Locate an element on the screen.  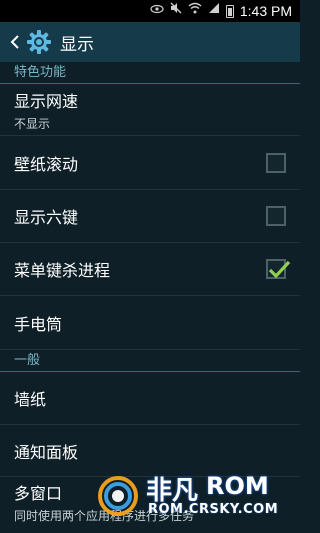
setting-label: 菜单键杀进程 is located at coordinates (62, 270).